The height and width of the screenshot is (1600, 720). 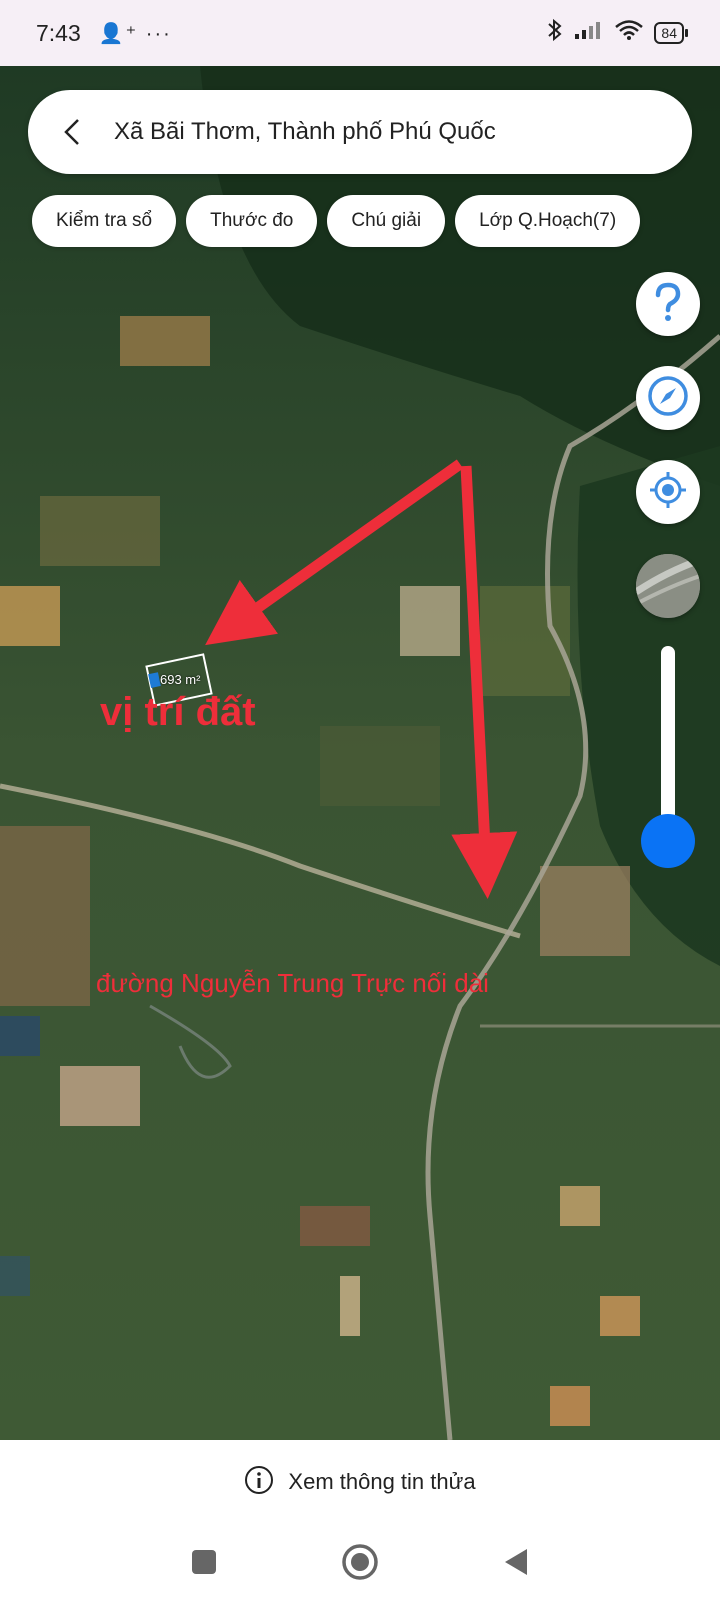 I want to click on recent-apps-button, so click(x=204, y=1562).